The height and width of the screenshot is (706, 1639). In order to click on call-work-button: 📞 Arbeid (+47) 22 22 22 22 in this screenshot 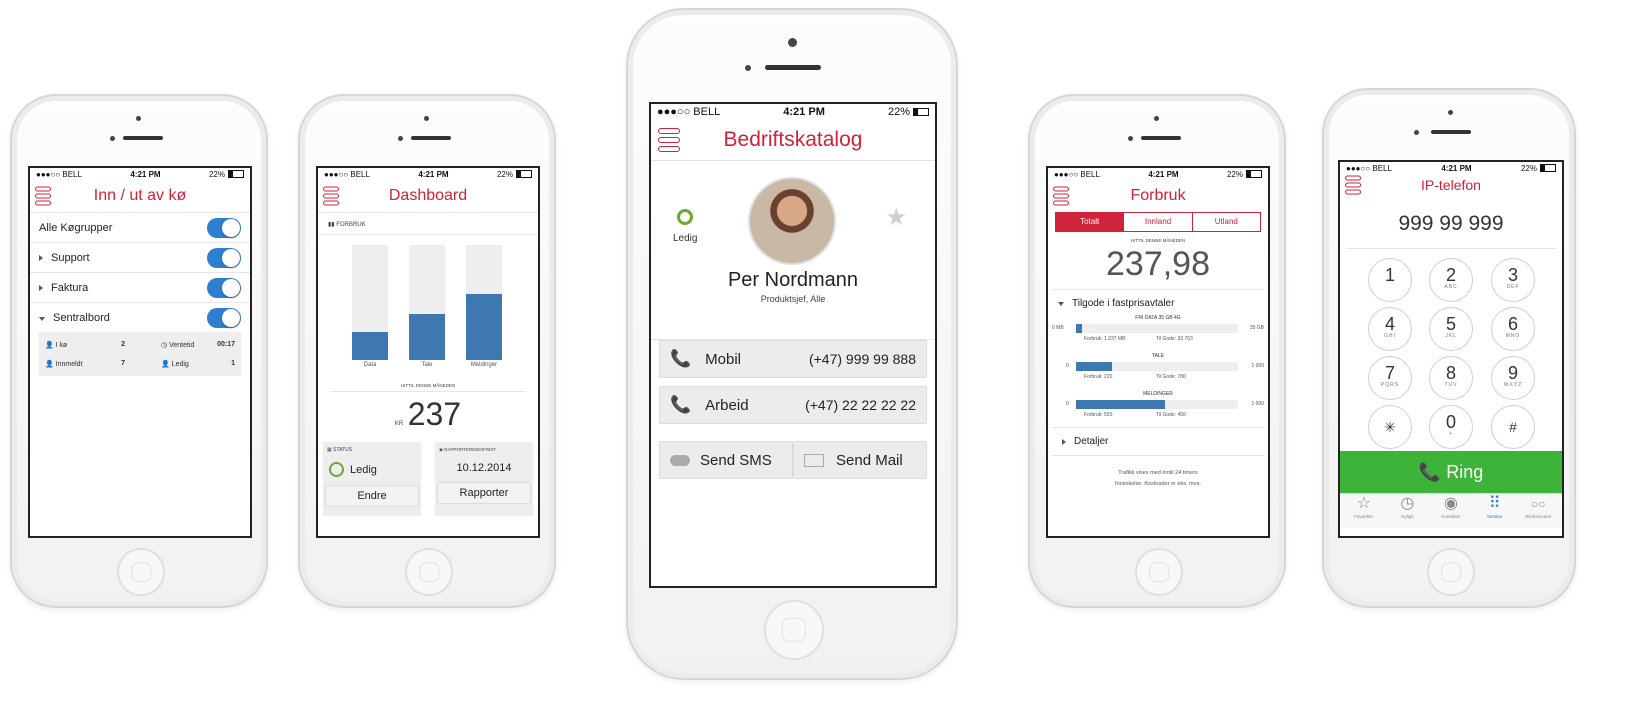, I will do `click(793, 405)`.